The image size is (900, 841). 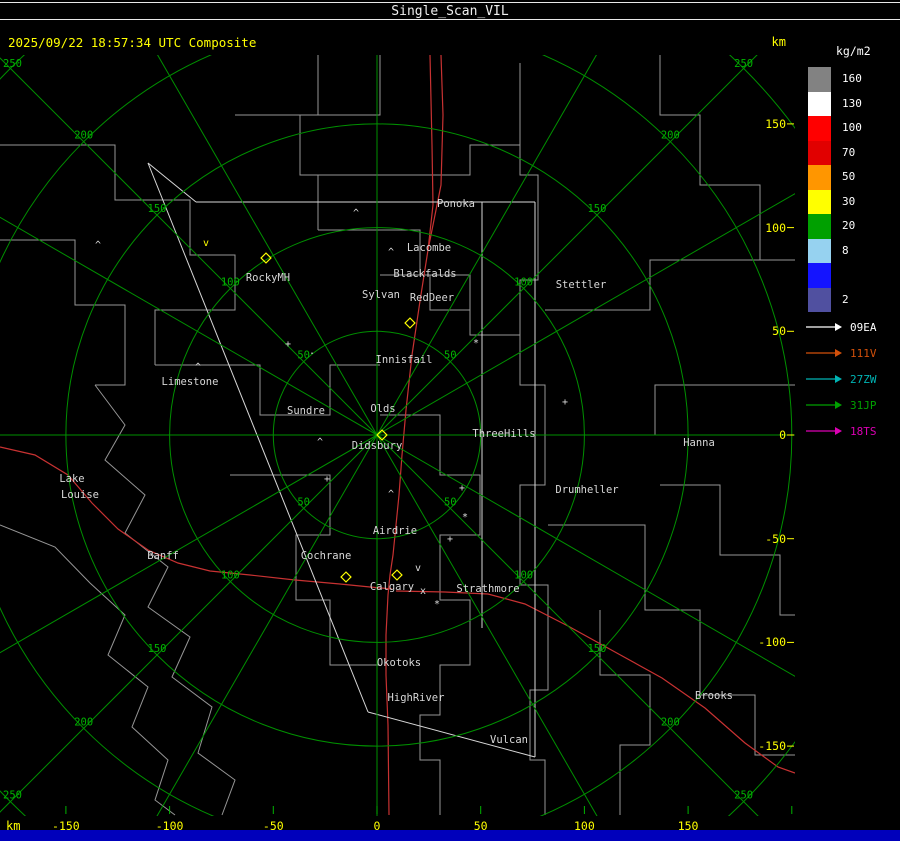 What do you see at coordinates (429, 248) in the screenshot?
I see `city-label: Lacombe` at bounding box center [429, 248].